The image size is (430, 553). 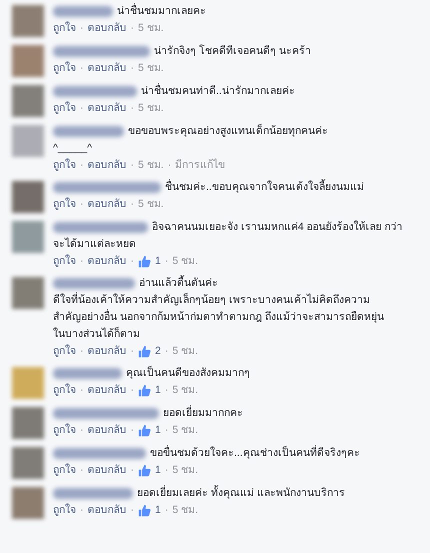 I want to click on comment-text: ^_____^, so click(x=73, y=148).